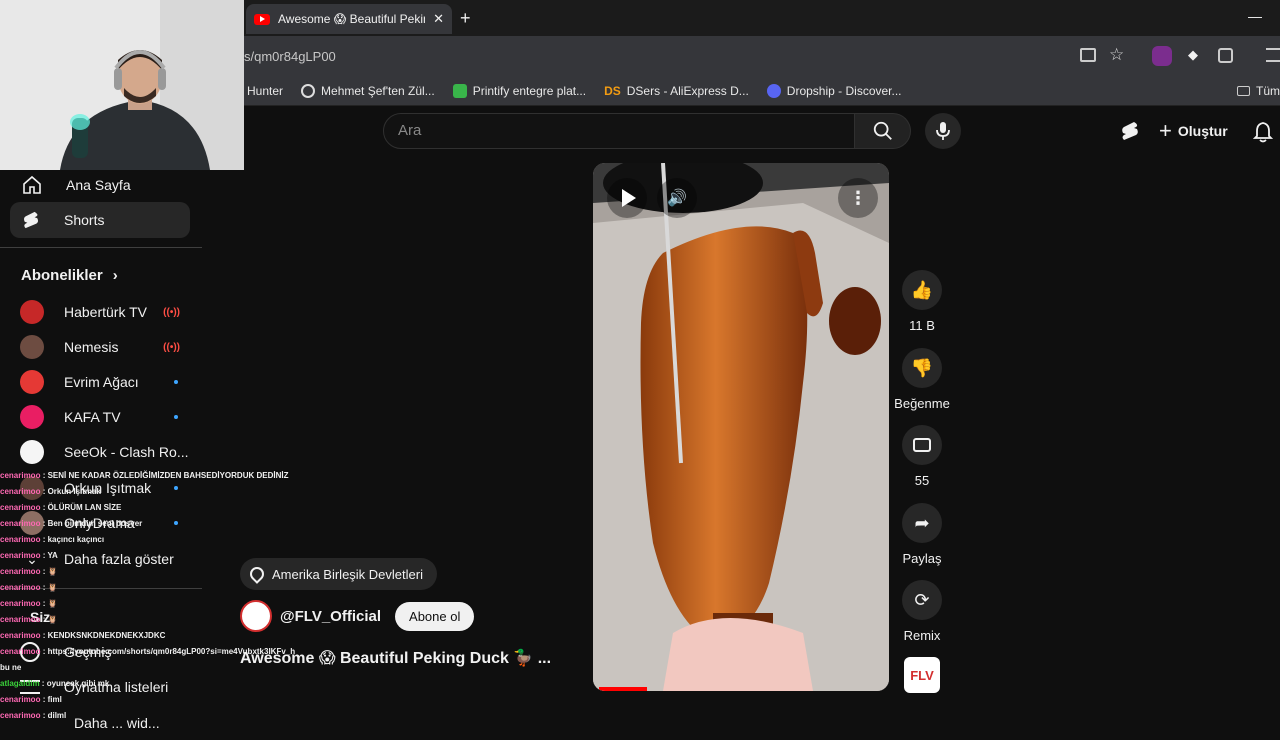 This screenshot has width=1280, height=740. Describe the element at coordinates (1130, 131) in the screenshot. I see `shorts-create-icon` at that location.